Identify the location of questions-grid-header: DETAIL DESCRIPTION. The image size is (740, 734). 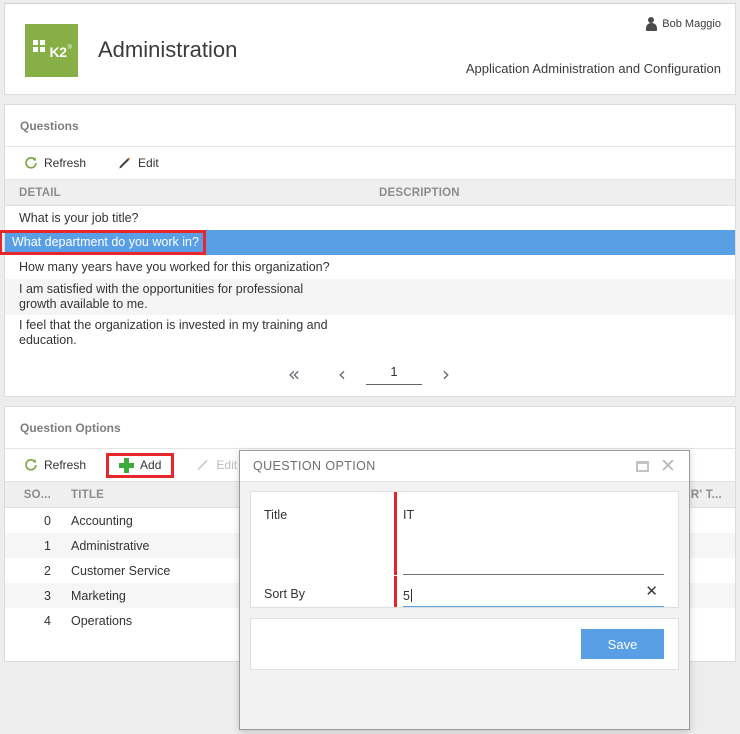
(370, 193).